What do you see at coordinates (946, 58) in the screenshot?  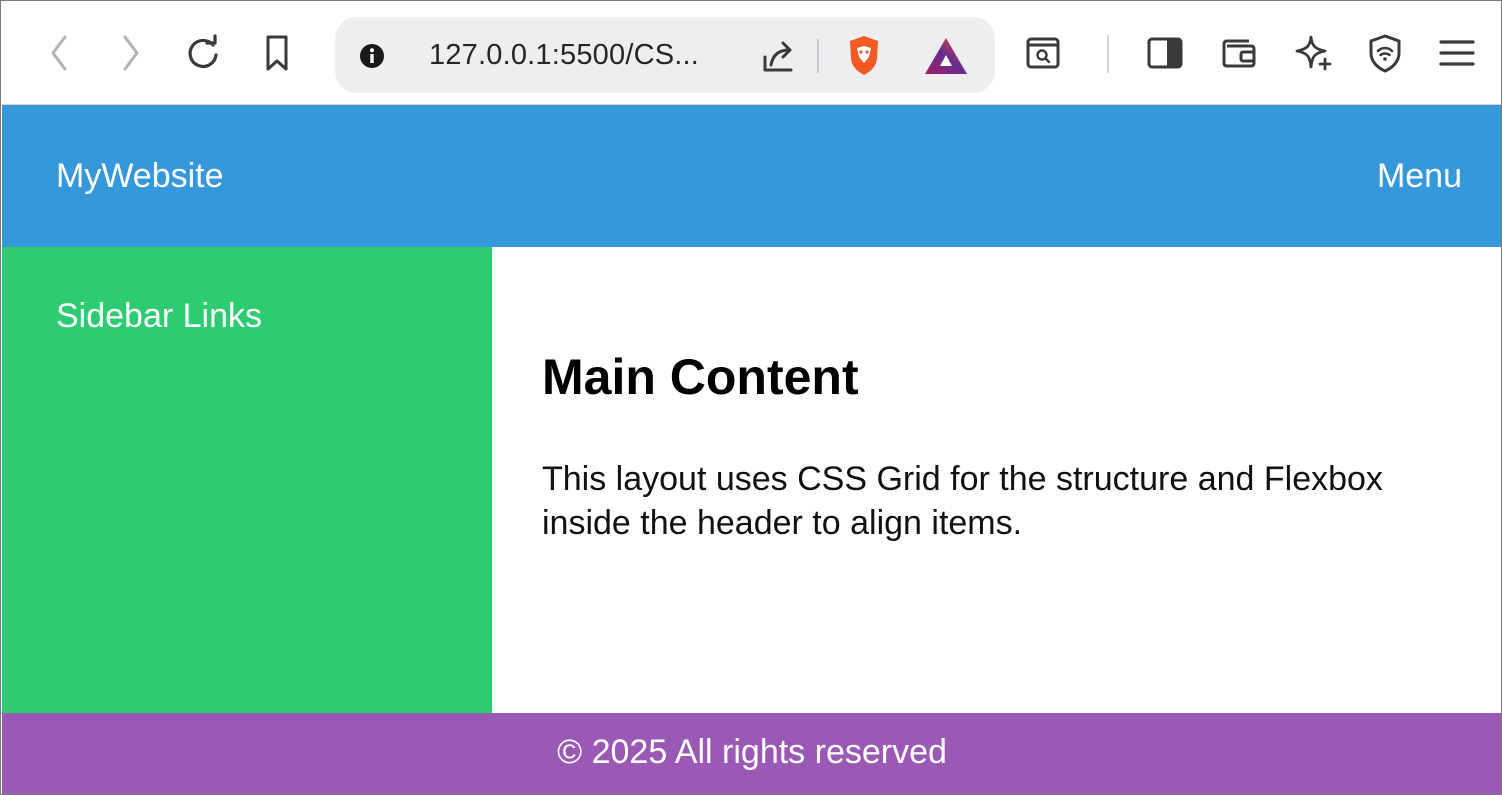 I see `brave-rewards-icon` at bounding box center [946, 58].